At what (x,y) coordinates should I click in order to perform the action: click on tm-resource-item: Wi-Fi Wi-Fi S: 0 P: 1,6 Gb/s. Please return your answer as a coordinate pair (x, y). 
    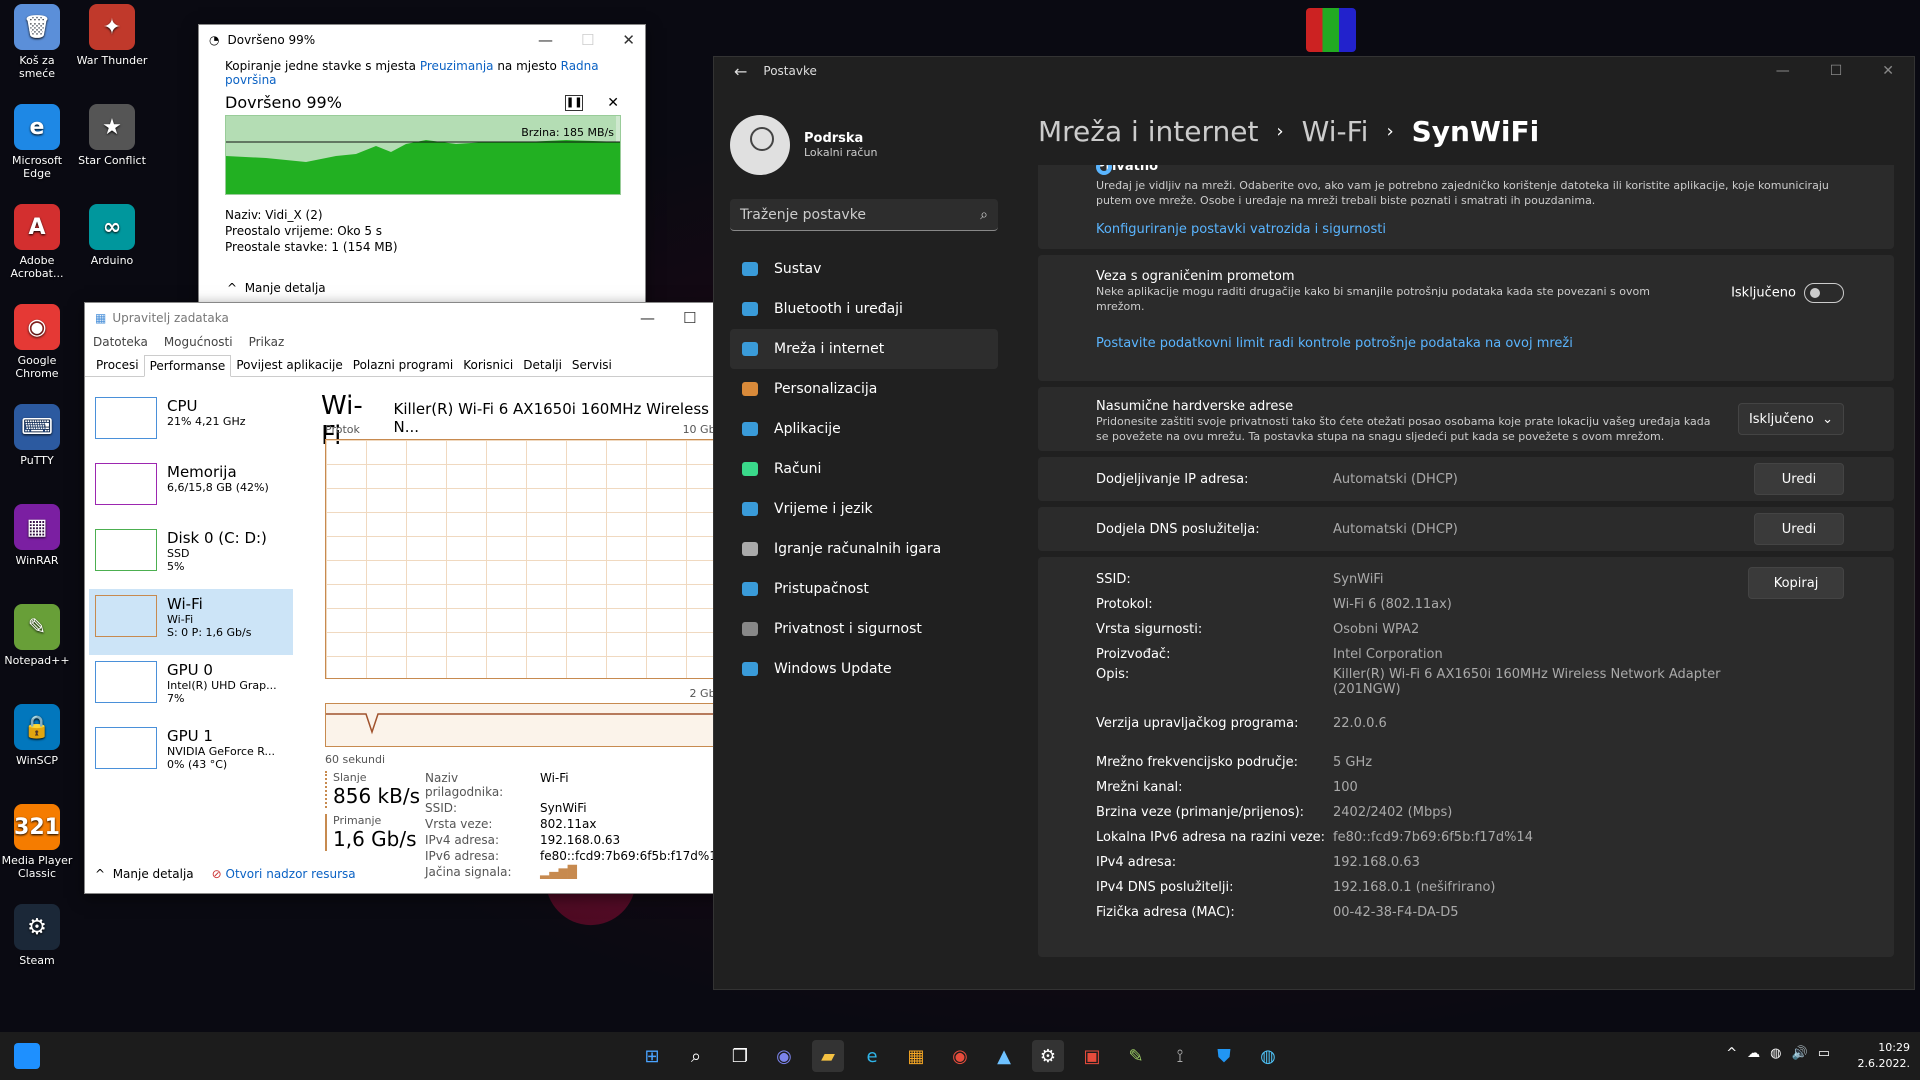
    Looking at the image, I should click on (191, 622).